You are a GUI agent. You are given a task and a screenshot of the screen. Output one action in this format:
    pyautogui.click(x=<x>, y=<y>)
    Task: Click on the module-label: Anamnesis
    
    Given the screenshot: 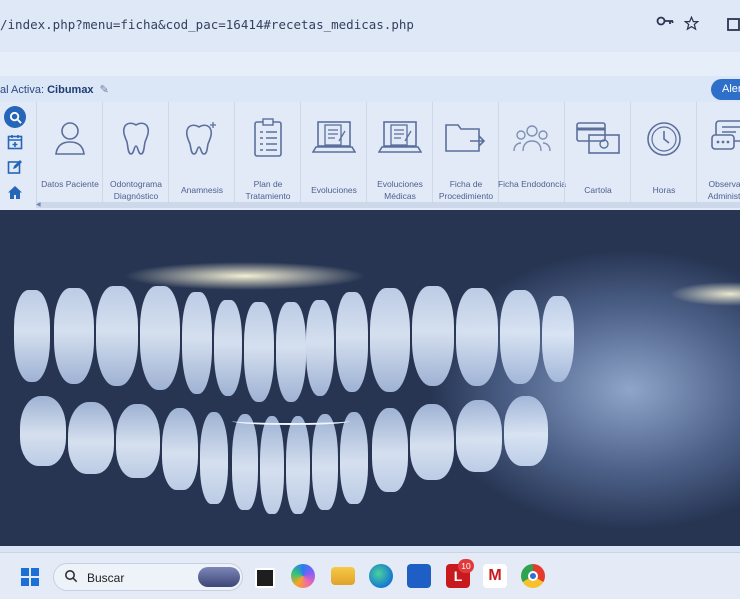 What is the action you would take?
    pyautogui.click(x=202, y=190)
    